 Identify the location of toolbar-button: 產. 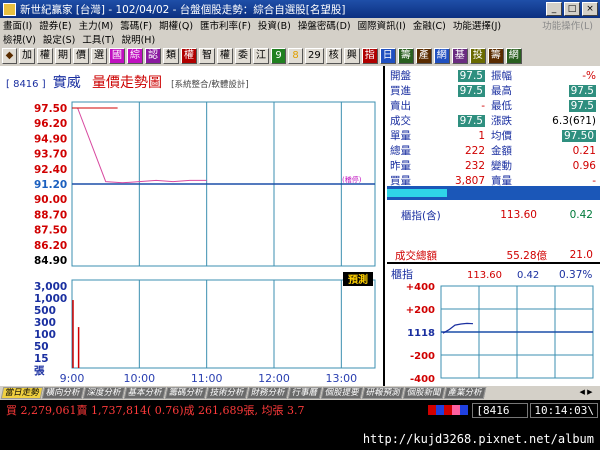
(423, 56).